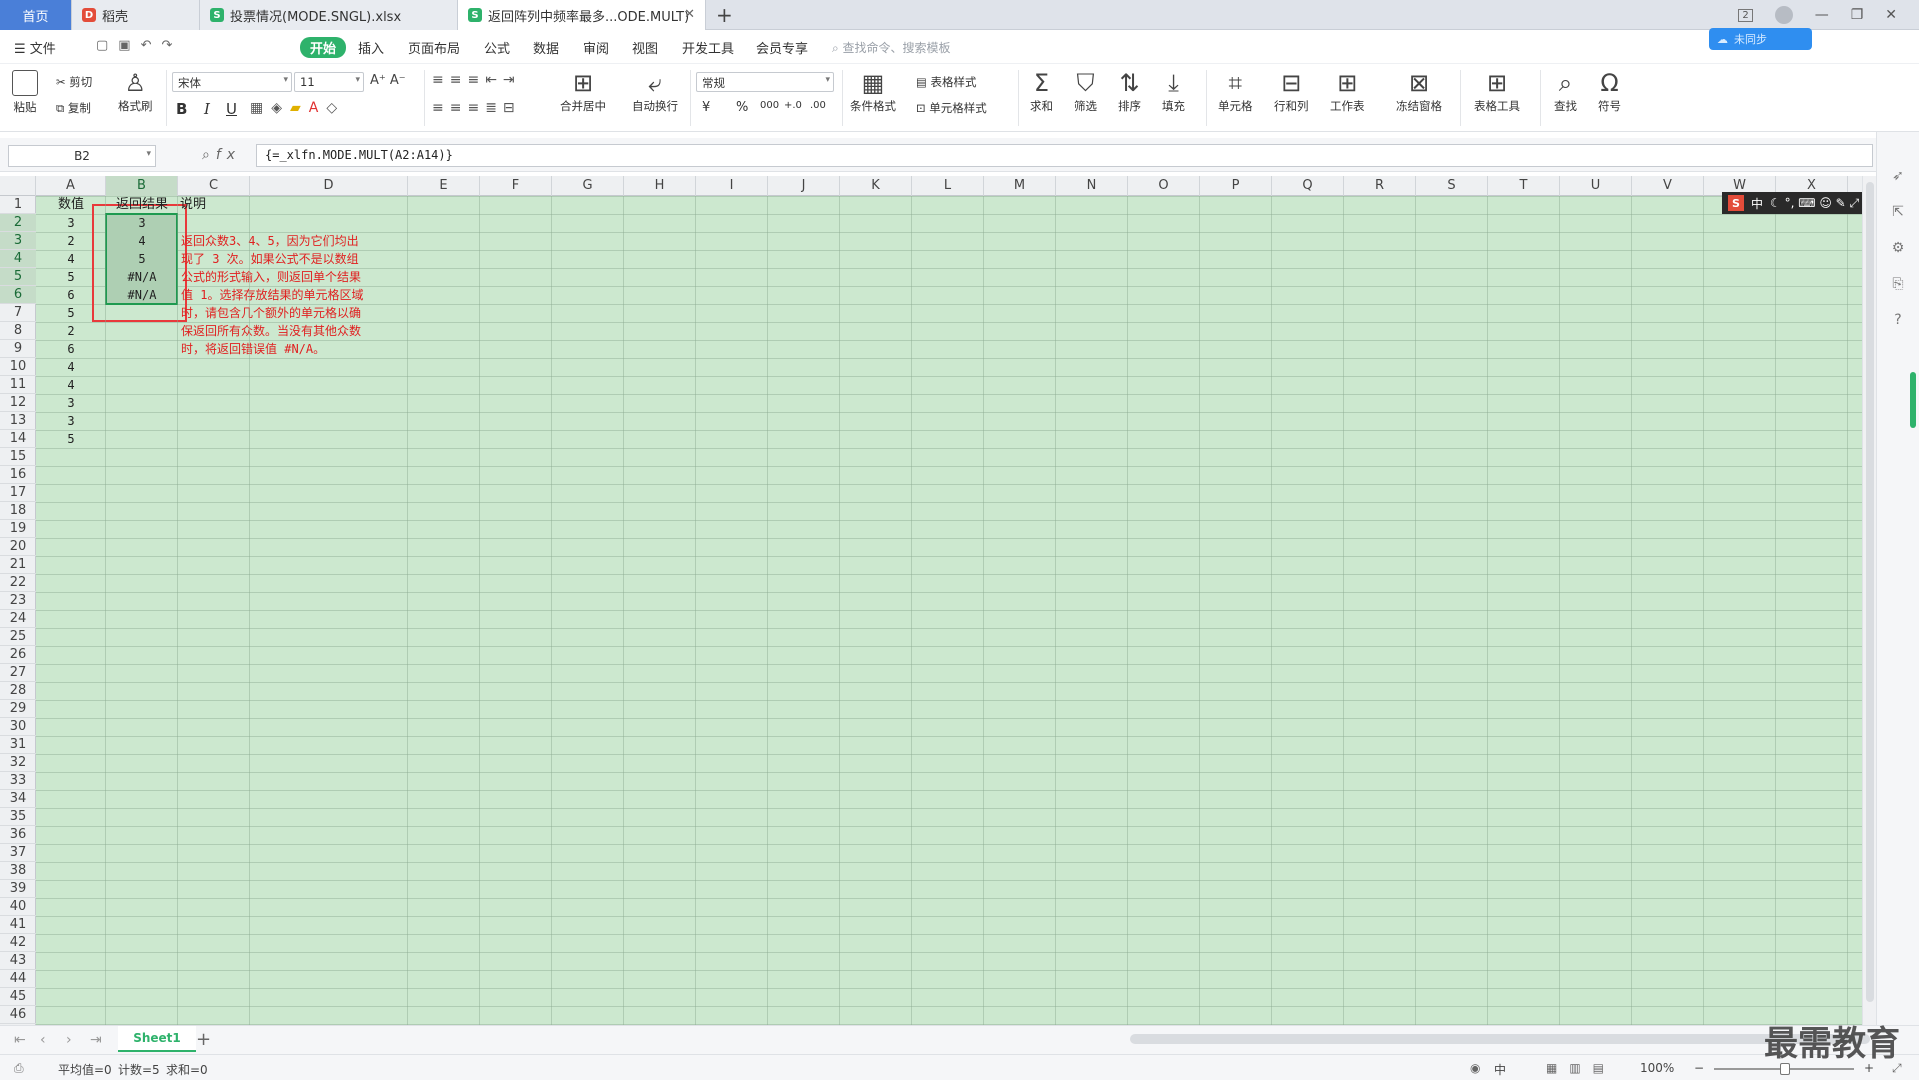  What do you see at coordinates (444, 186) in the screenshot?
I see `column-header-e: E` at bounding box center [444, 186].